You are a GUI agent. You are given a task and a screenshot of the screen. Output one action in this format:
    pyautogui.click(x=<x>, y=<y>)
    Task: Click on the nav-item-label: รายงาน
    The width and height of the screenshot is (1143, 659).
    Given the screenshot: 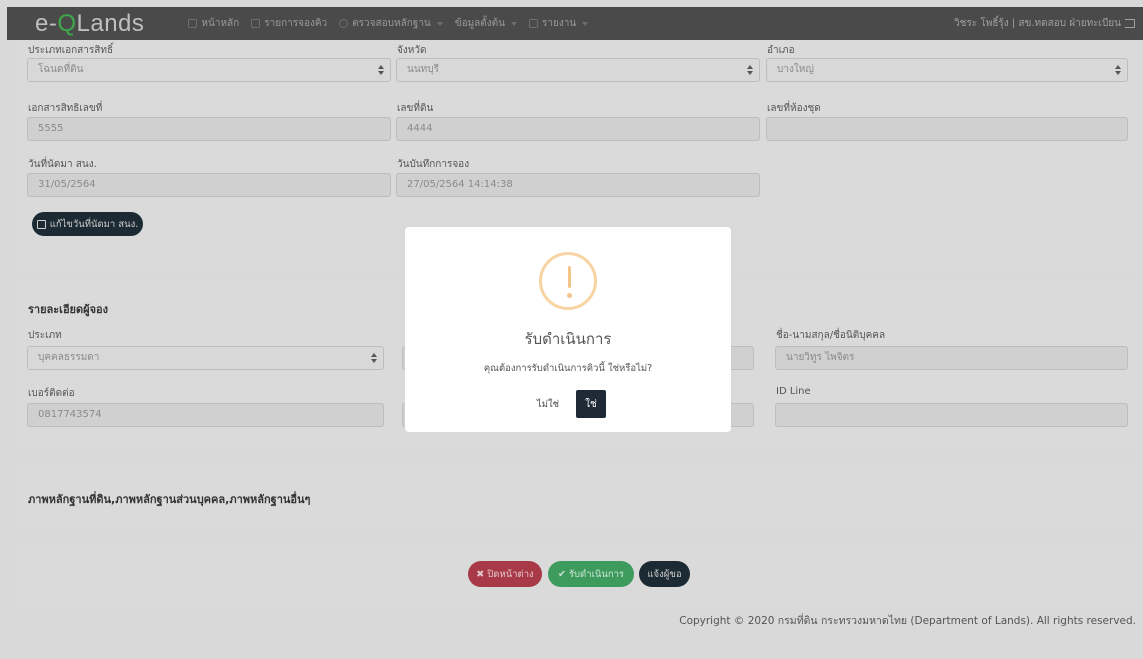 What is the action you would take?
    pyautogui.click(x=559, y=23)
    